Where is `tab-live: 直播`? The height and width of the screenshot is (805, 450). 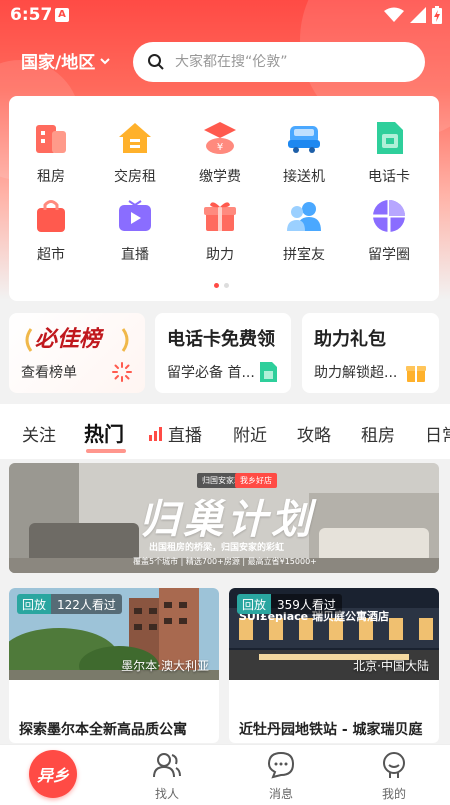 tab-live: 直播 is located at coordinates (175, 433).